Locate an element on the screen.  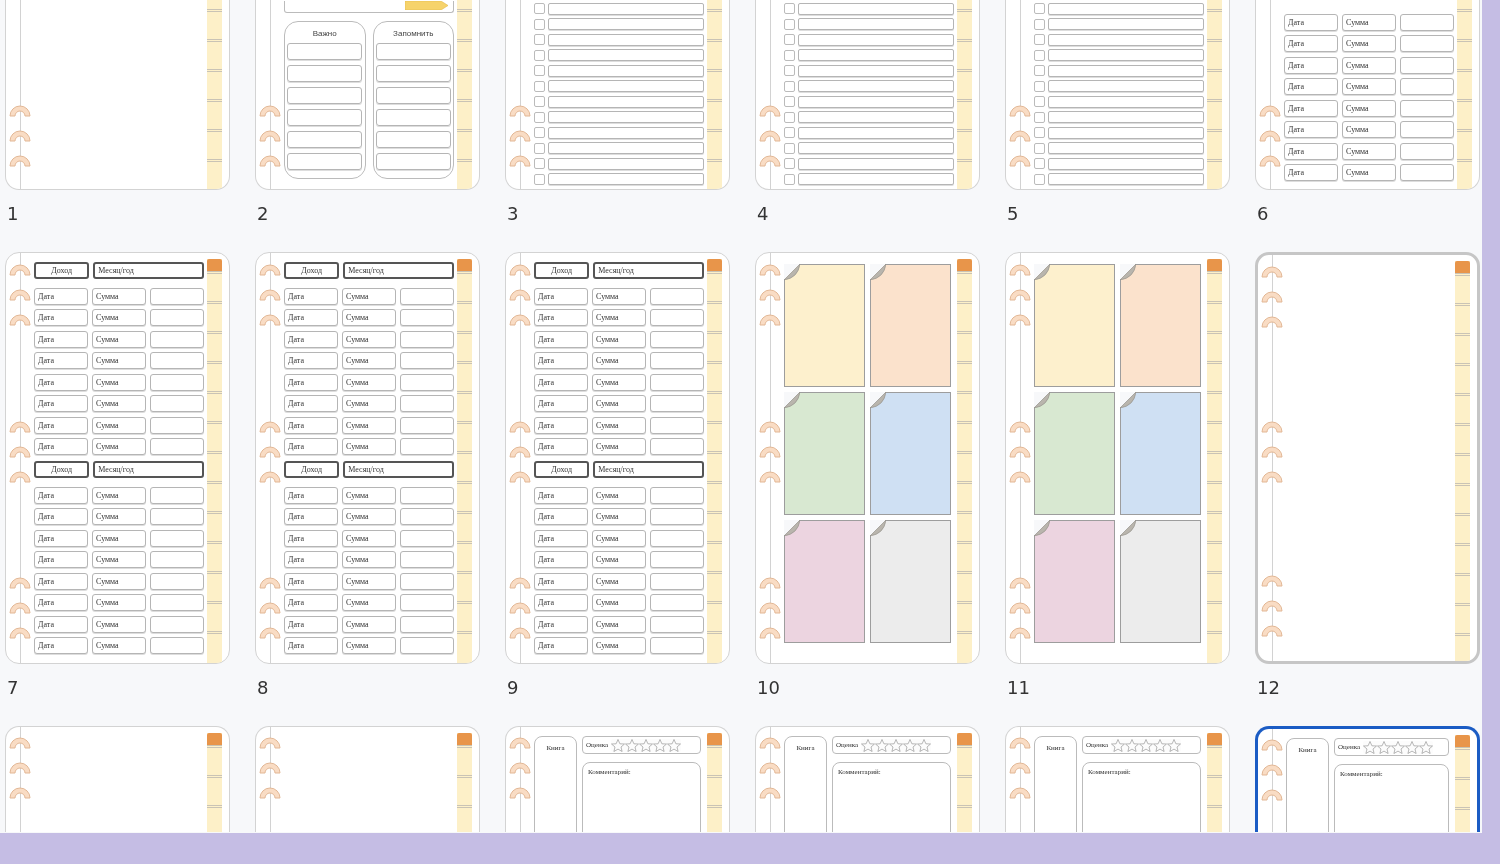
slide-thumbnail: Дата Сумма Дата Сумма Дата Сумма Дата Сумма Дата Сумма Дата Сумма Дата Сумма Дата Сумма is located at coordinates (1367, 95).